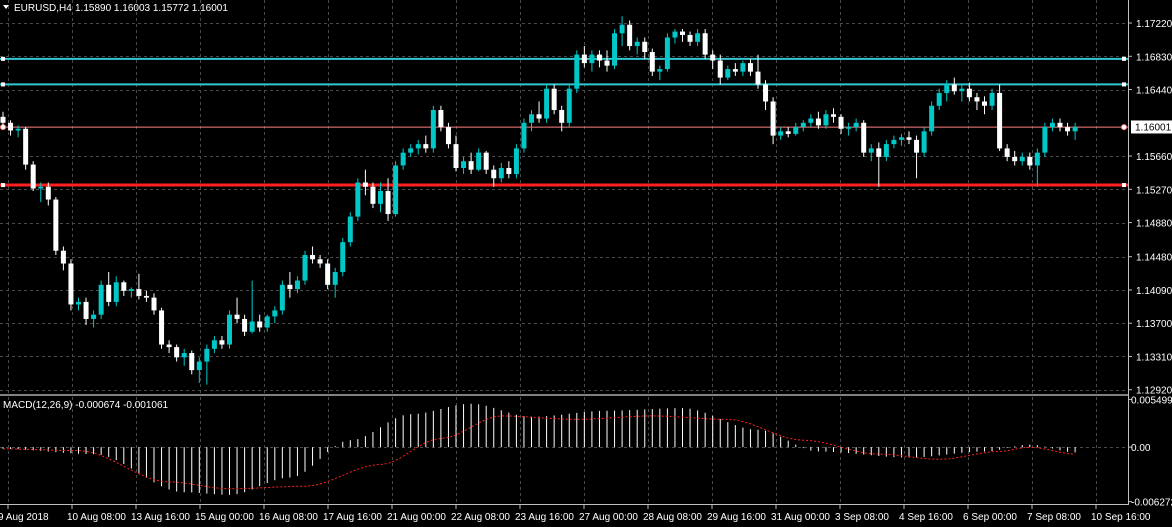 This screenshot has height=527, width=1172. I want to click on time-tick-label: 9 Aug 2018, so click(24, 517).